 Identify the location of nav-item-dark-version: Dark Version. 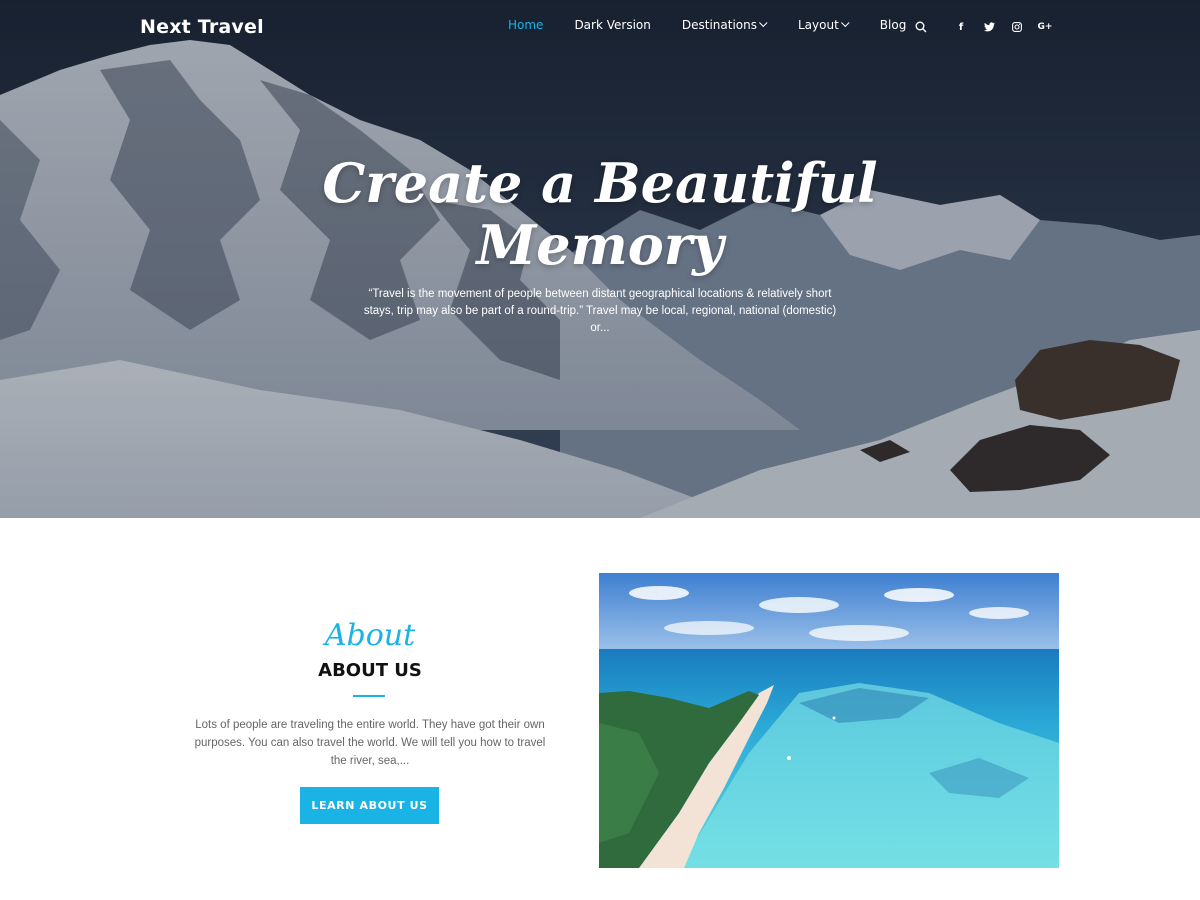
(612, 25).